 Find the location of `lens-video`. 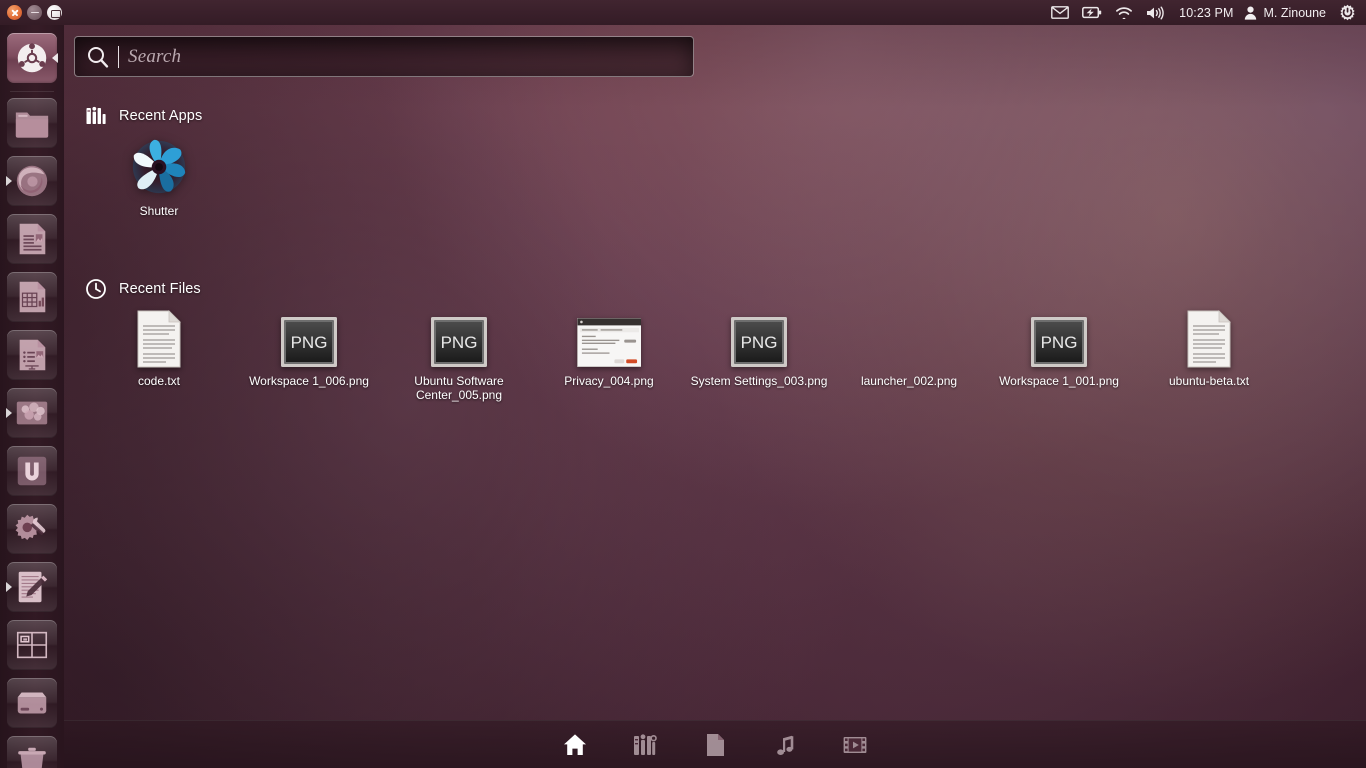

lens-video is located at coordinates (855, 745).